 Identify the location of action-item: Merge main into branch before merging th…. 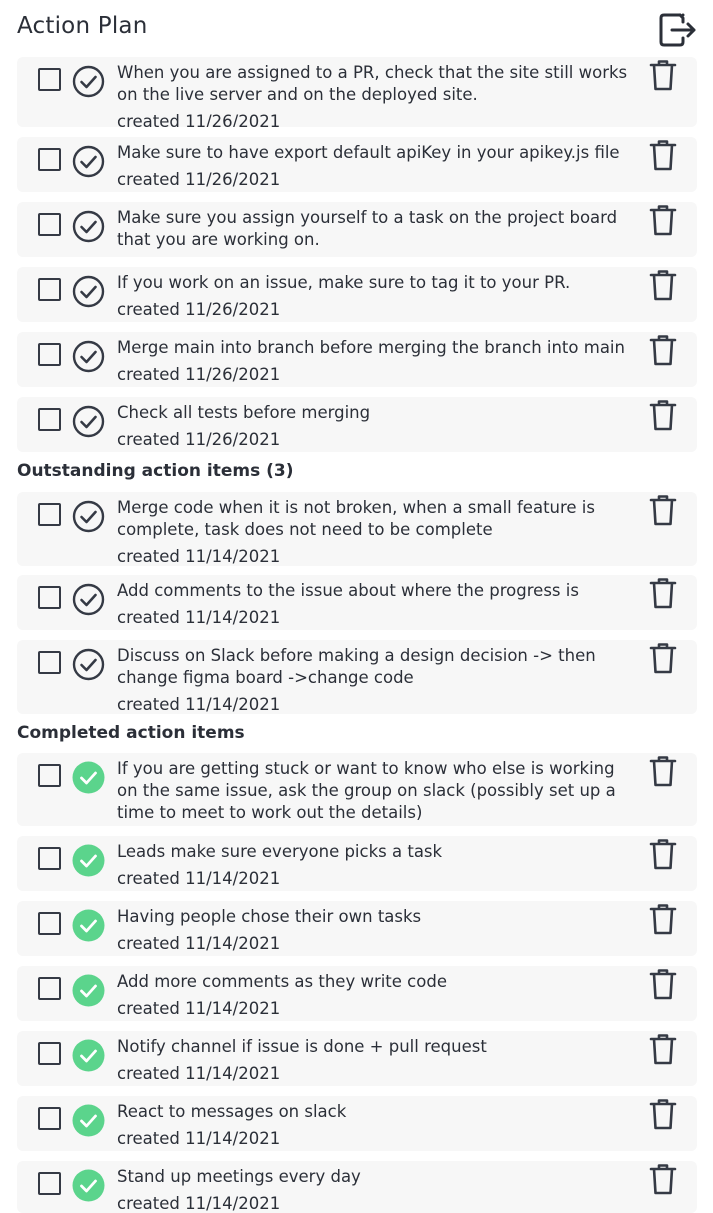
(357, 359).